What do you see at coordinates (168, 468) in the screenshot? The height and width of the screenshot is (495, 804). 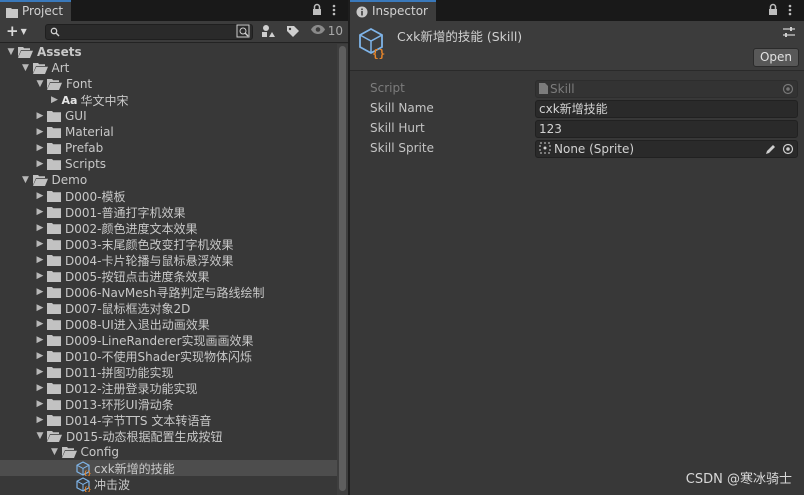 I see `asset-item: {} cxk新增的技能` at bounding box center [168, 468].